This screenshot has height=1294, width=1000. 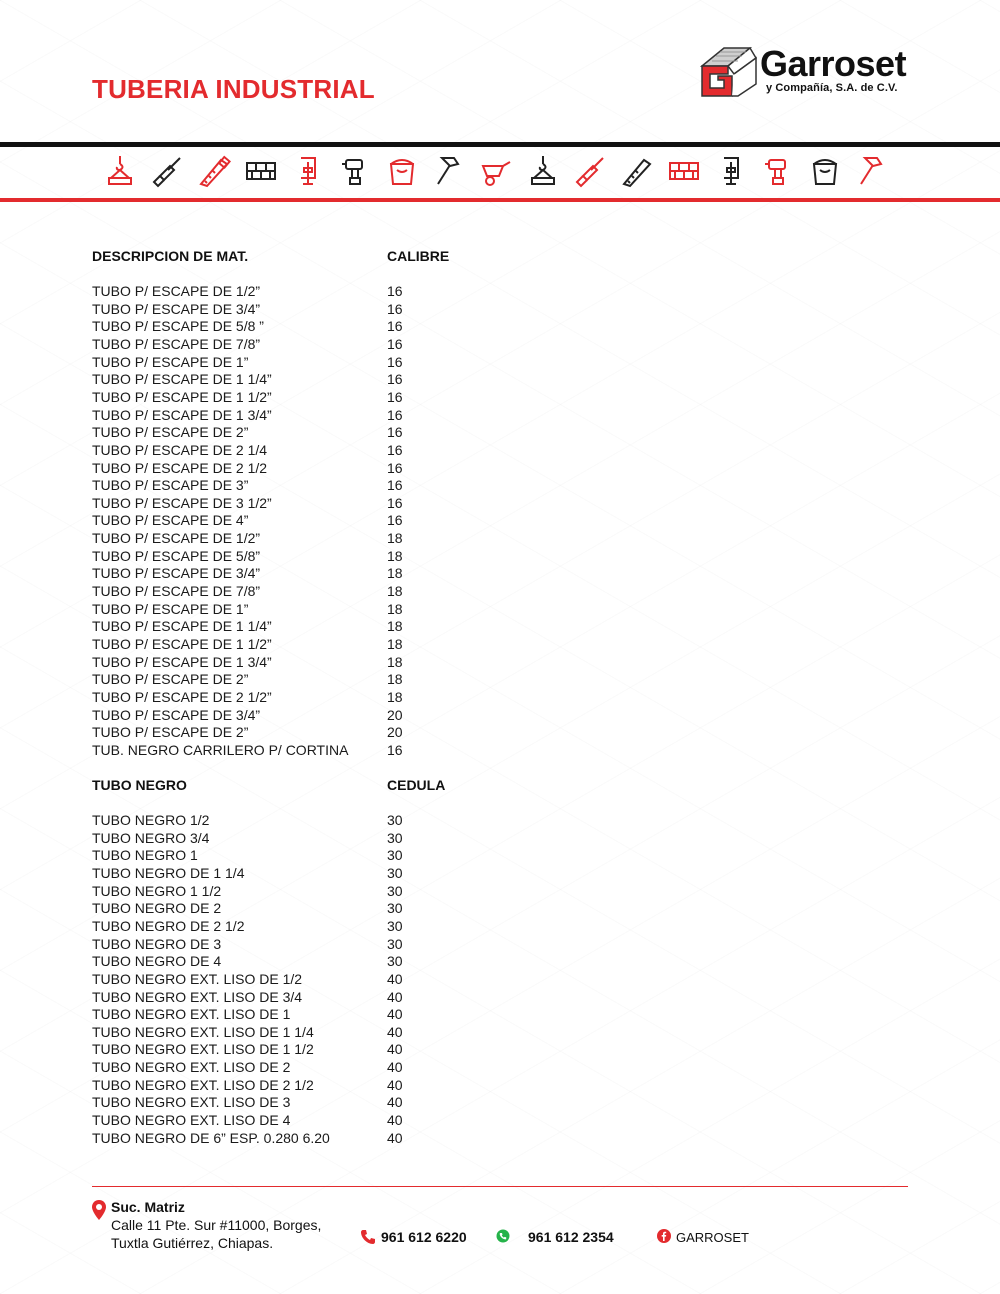 What do you see at coordinates (191, 1120) in the screenshot?
I see `material-description: TUBO NEGRO EXT. LISO DE 4` at bounding box center [191, 1120].